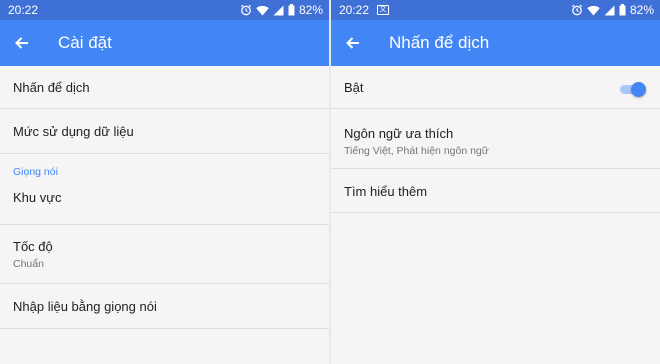  What do you see at coordinates (164, 167) in the screenshot?
I see `section-header-voice: Giọng nói` at bounding box center [164, 167].